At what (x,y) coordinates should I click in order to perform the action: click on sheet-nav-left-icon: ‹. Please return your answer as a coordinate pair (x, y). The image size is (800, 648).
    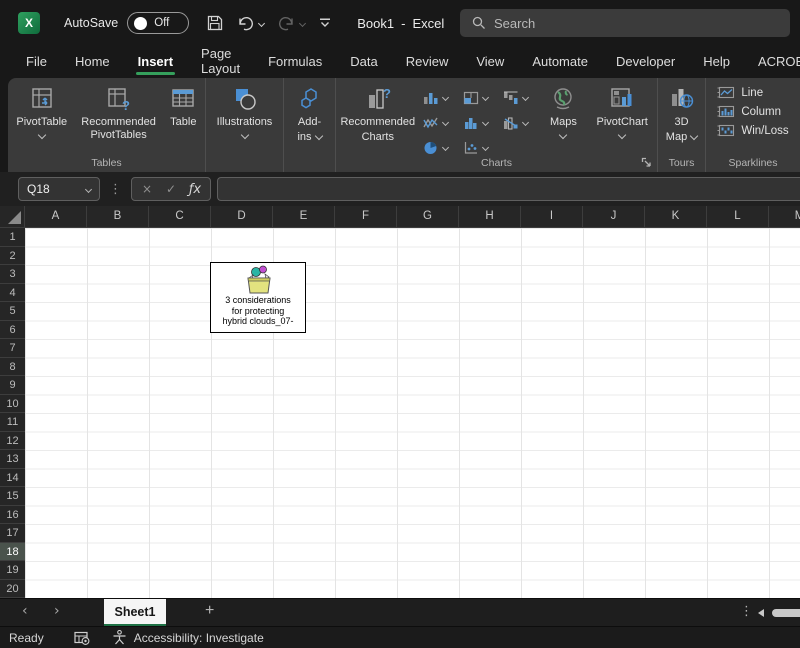
    Looking at the image, I should click on (25, 611).